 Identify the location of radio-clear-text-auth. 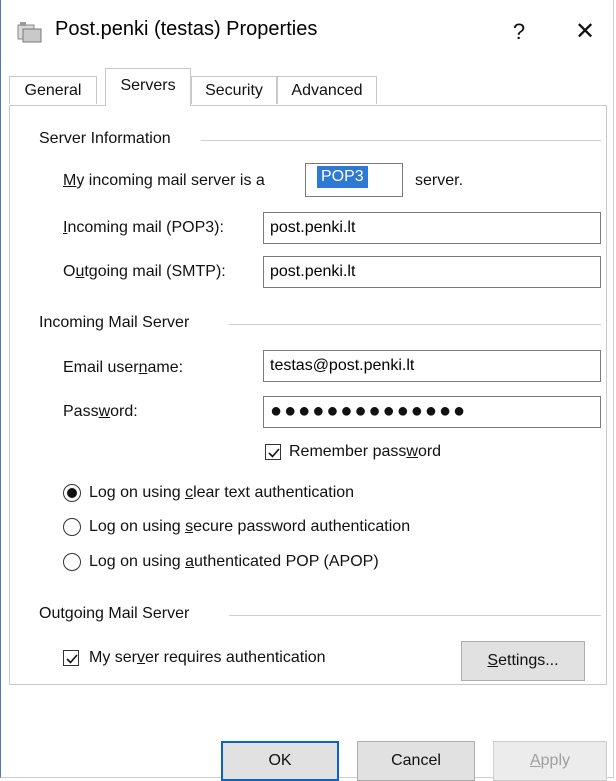
(72, 493).